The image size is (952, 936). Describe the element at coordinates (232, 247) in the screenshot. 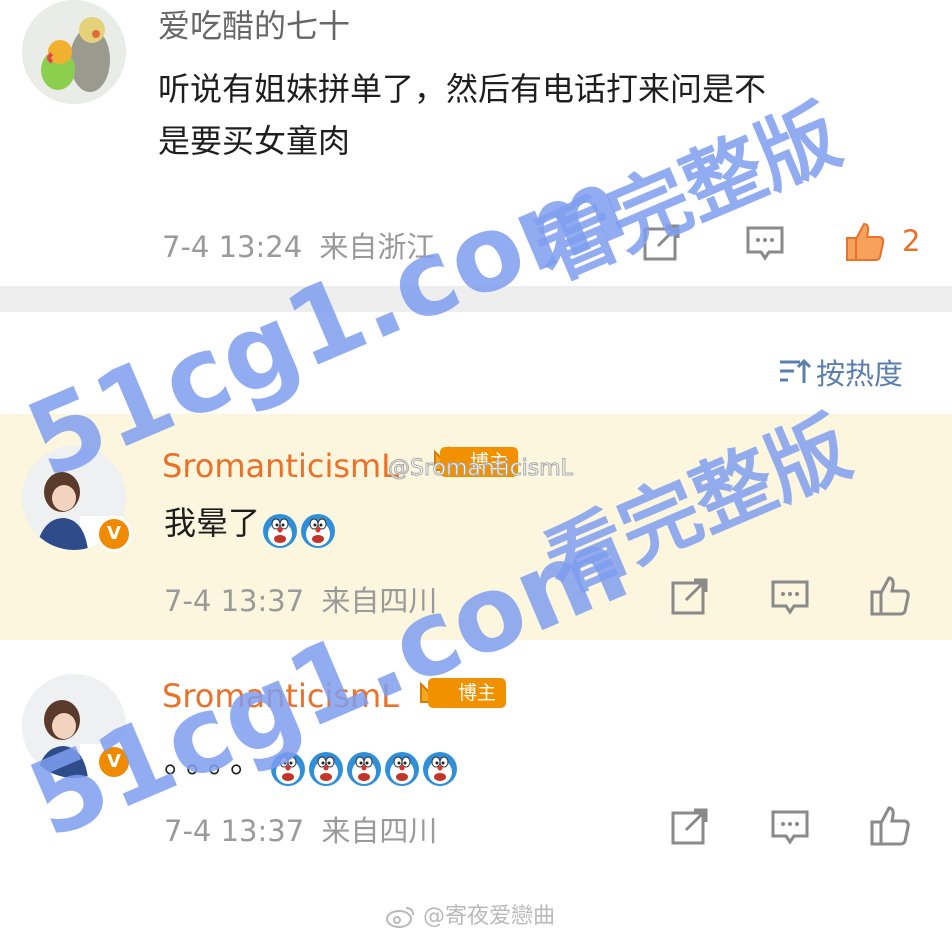

I see `timestamp: 7-4 13:24` at that location.